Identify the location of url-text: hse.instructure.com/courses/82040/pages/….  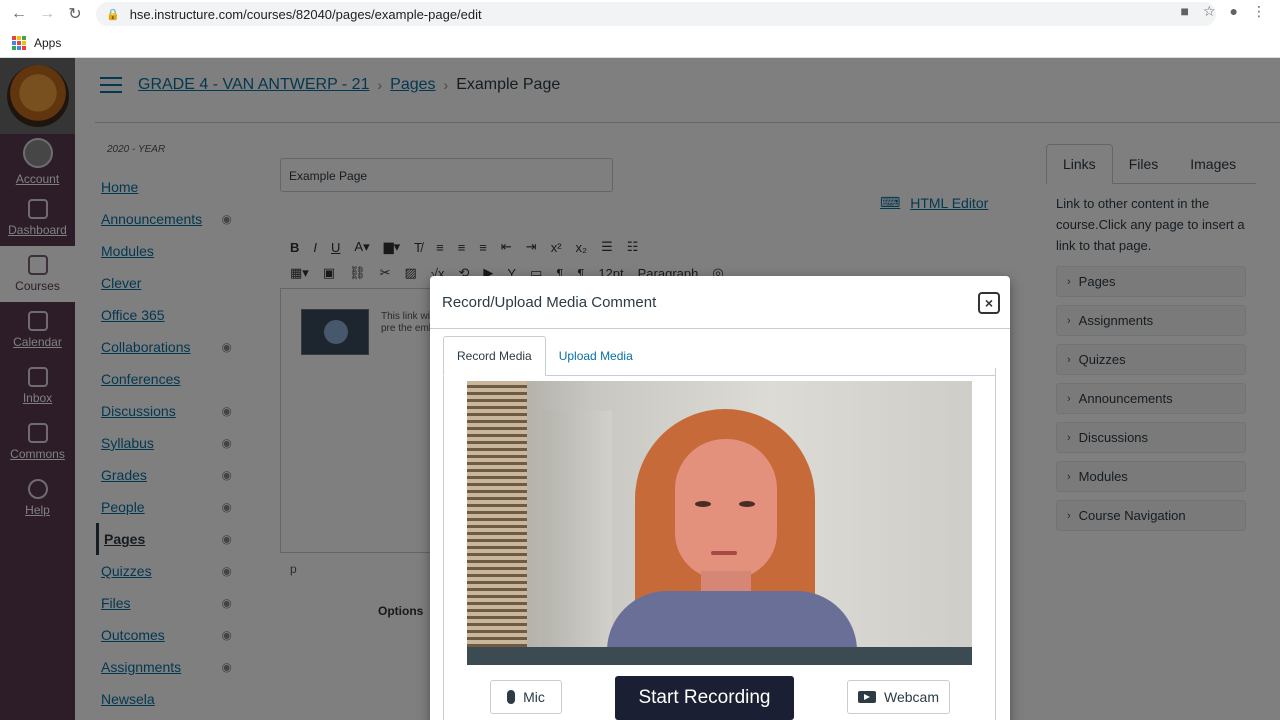
(305, 14).